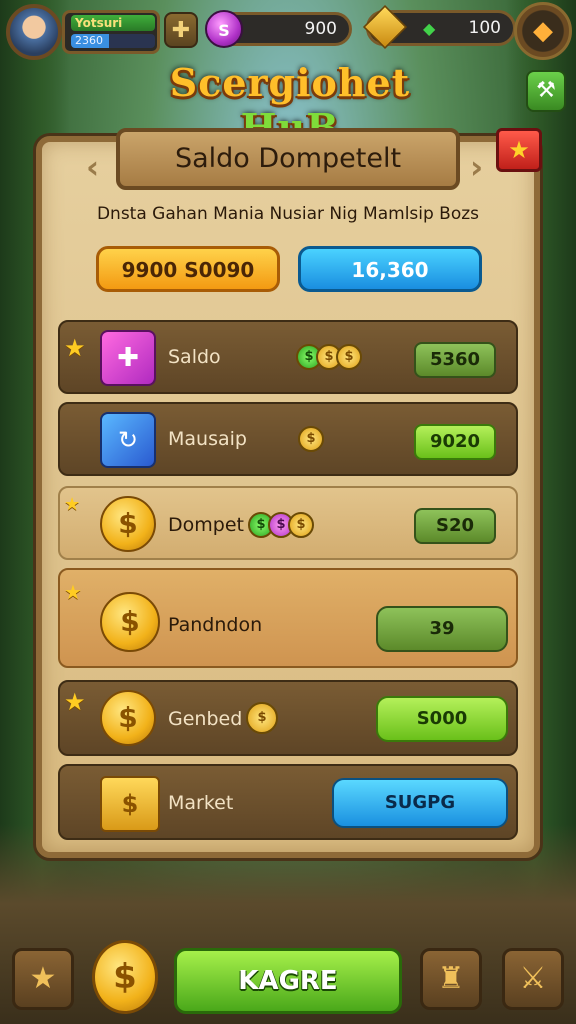 The image size is (576, 1024). I want to click on row-label: Genbed, so click(205, 719).